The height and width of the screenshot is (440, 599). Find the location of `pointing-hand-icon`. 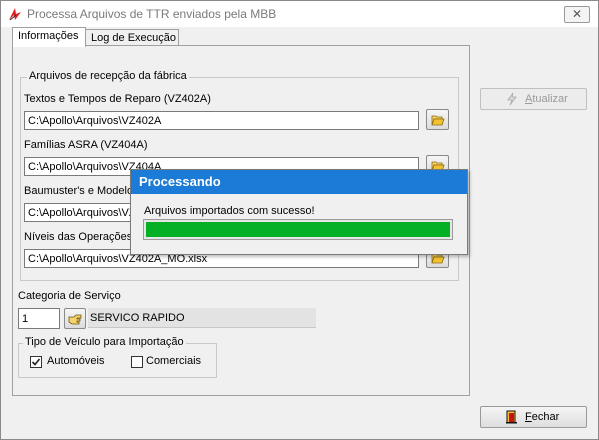

pointing-hand-icon is located at coordinates (75, 319).